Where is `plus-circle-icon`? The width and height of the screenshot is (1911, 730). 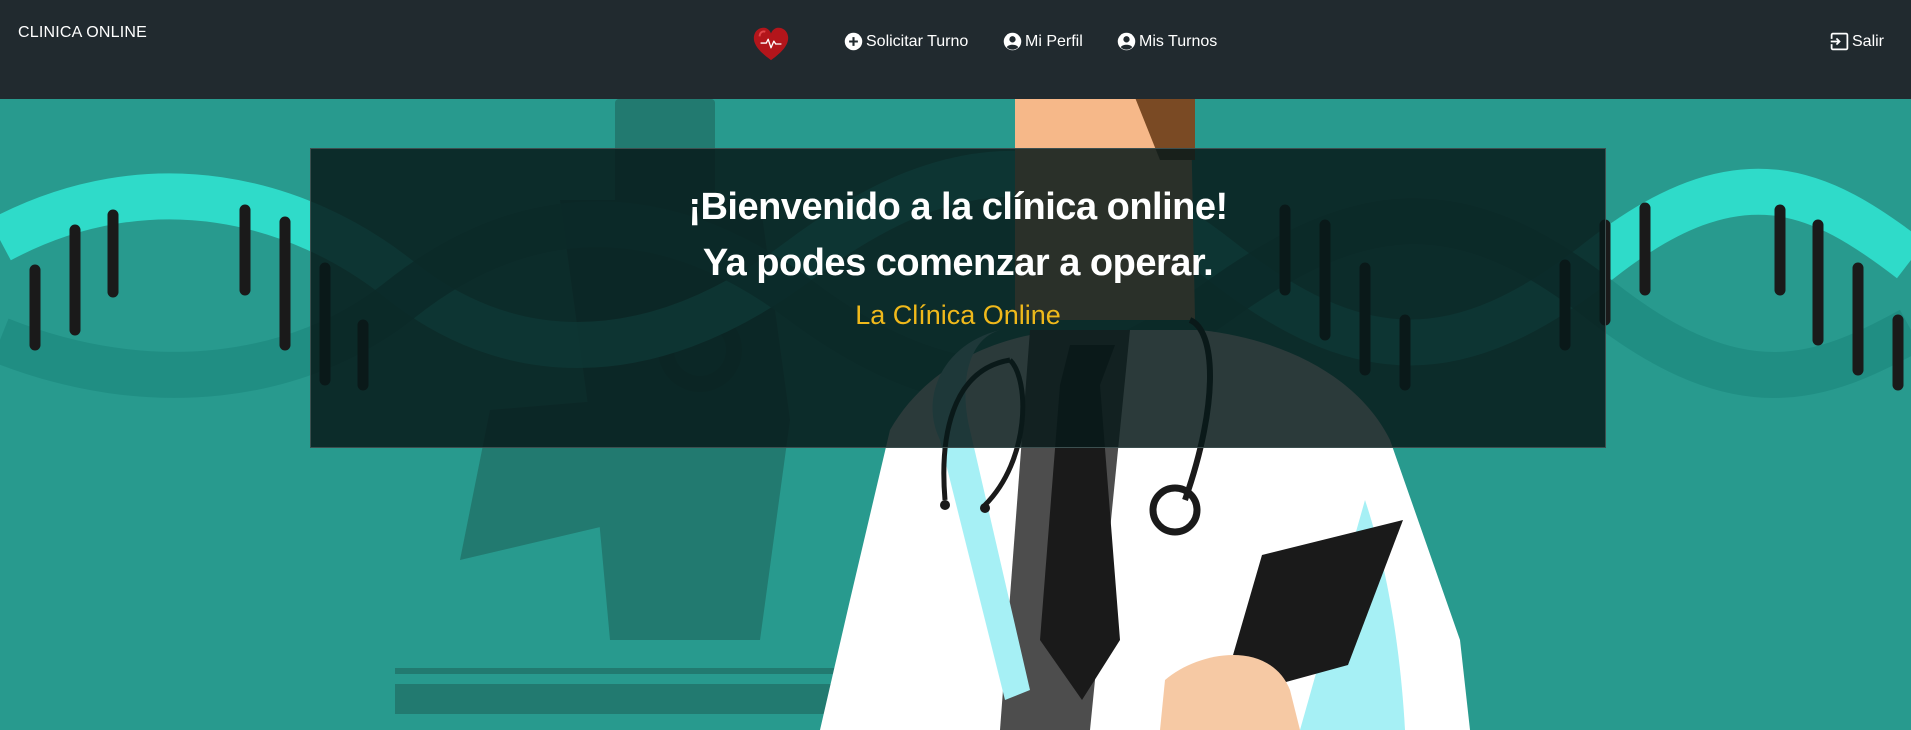 plus-circle-icon is located at coordinates (853, 41).